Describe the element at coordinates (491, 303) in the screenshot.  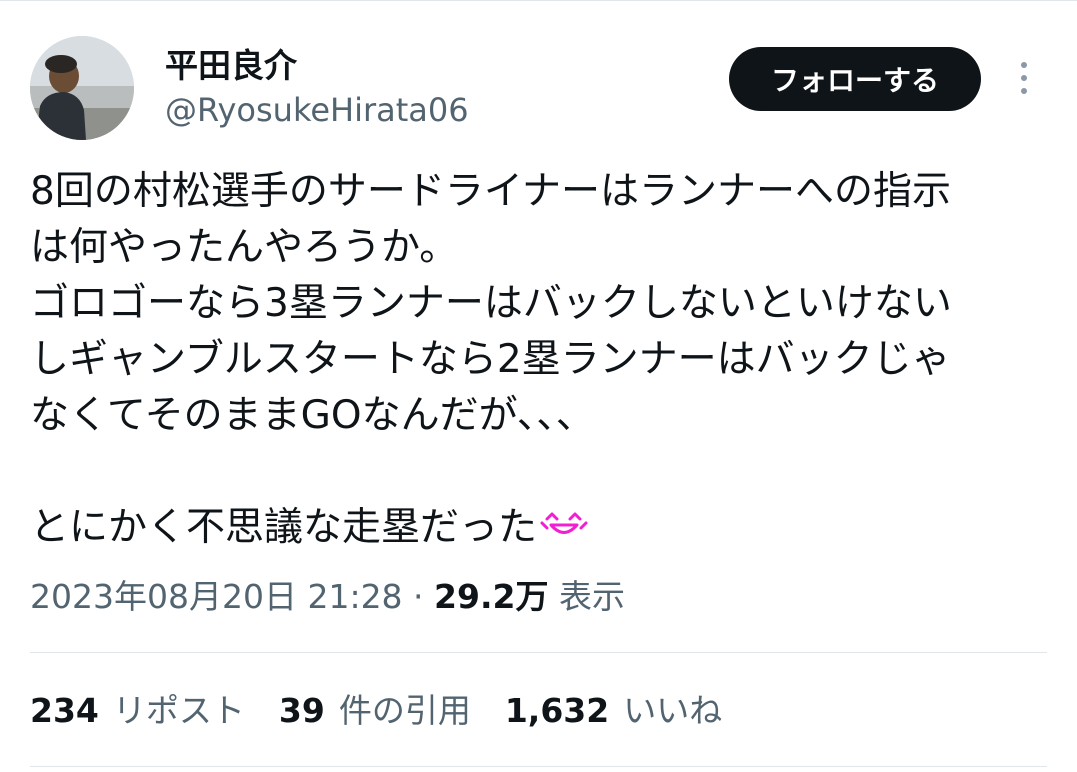
I see `tweet-text-line: ゴロゴーなら3塁ランナーはバックしないといけない` at that location.